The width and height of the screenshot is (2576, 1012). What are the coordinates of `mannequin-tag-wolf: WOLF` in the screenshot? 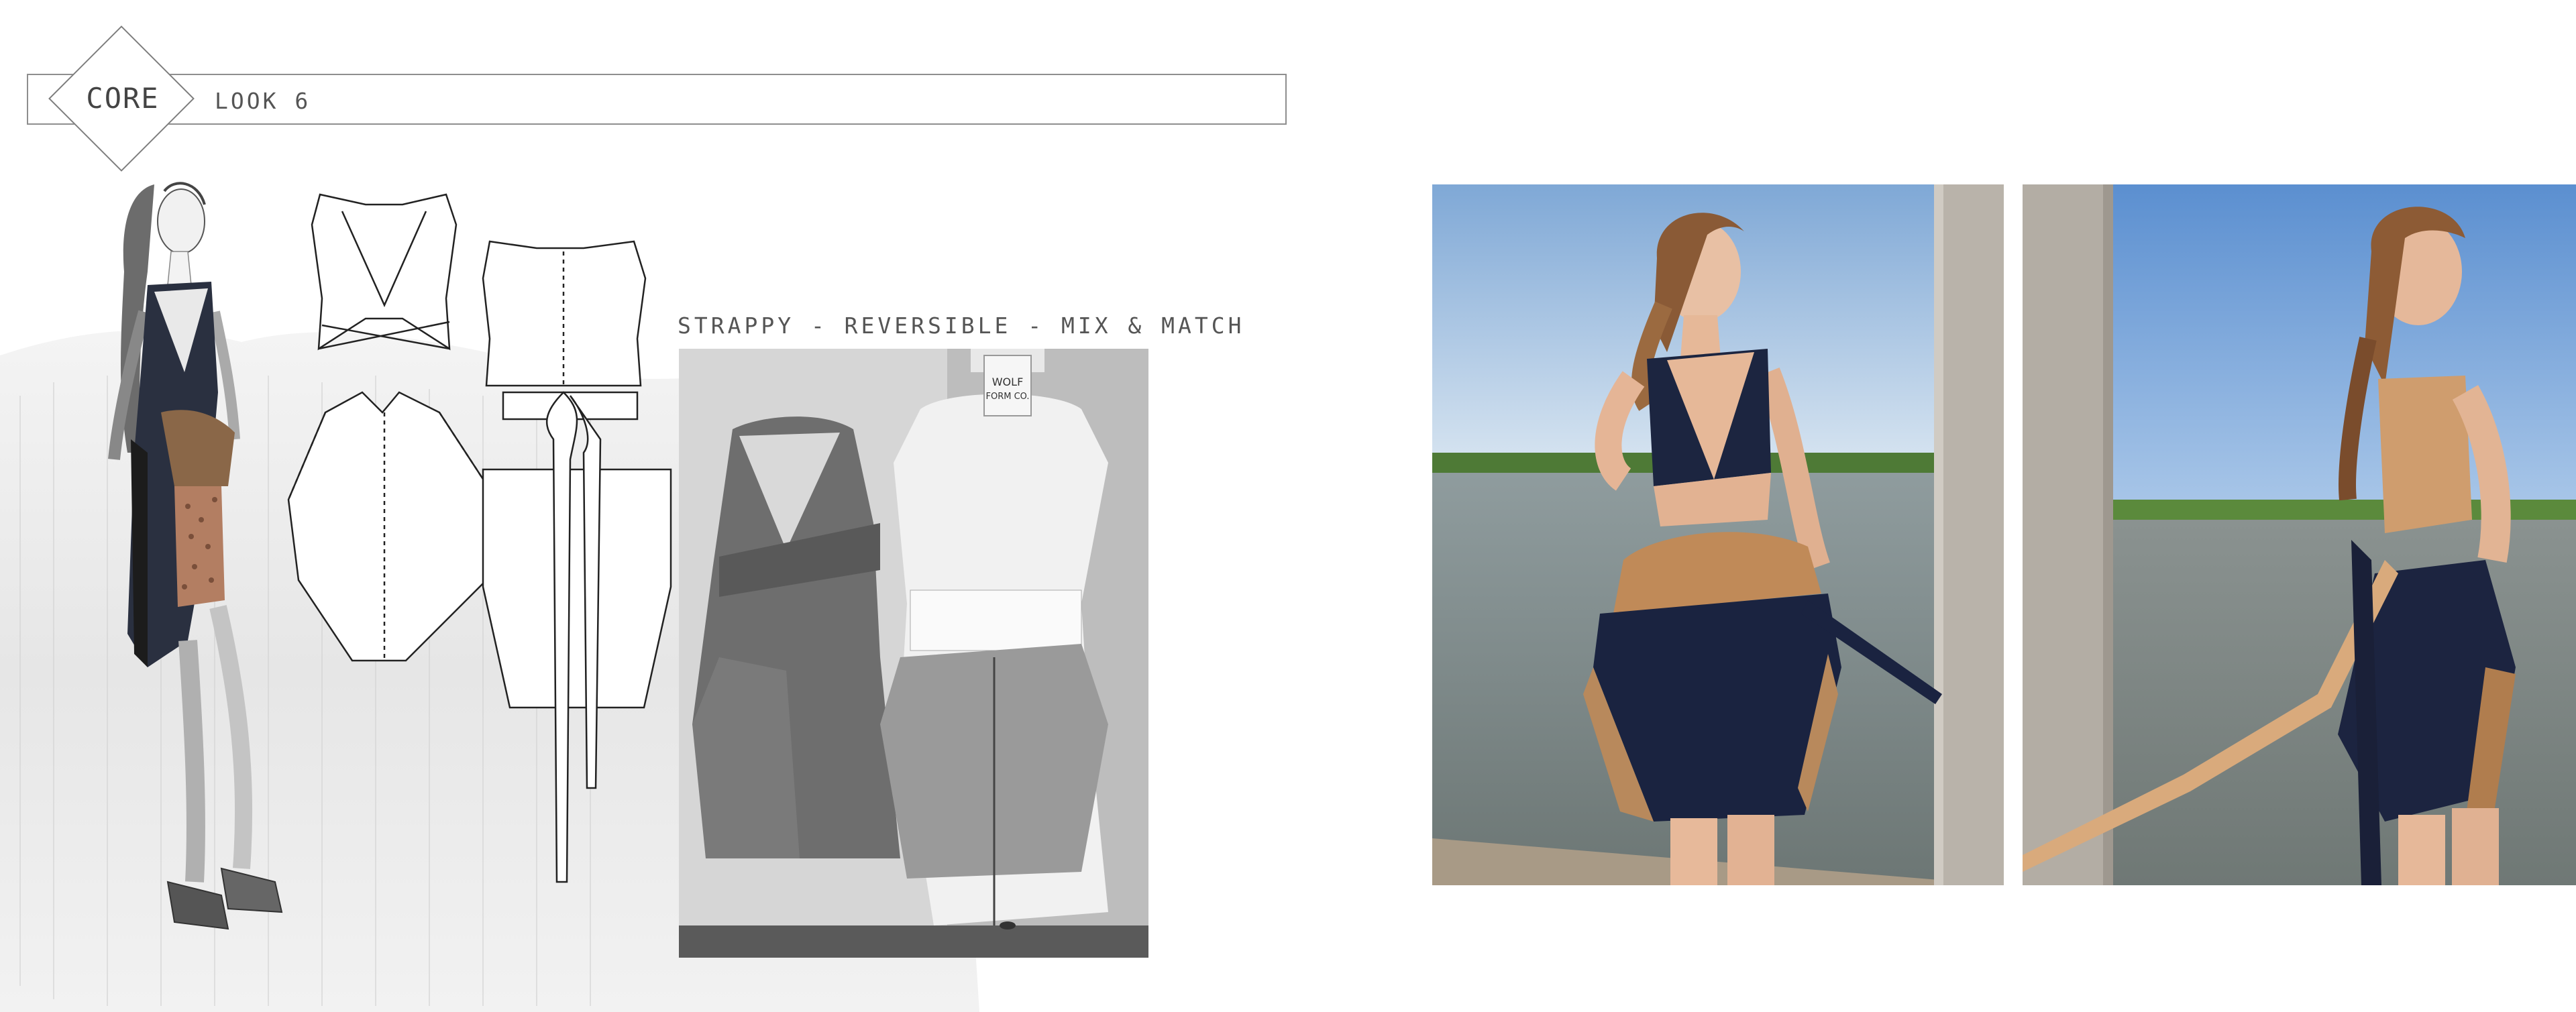 It's located at (1008, 382).